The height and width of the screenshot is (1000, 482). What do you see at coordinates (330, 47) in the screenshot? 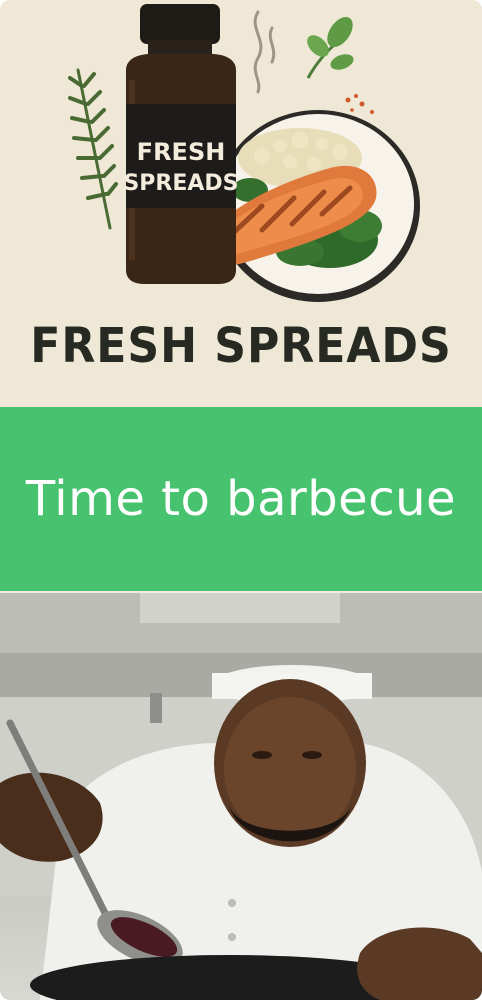
I see `basil-icon` at bounding box center [330, 47].